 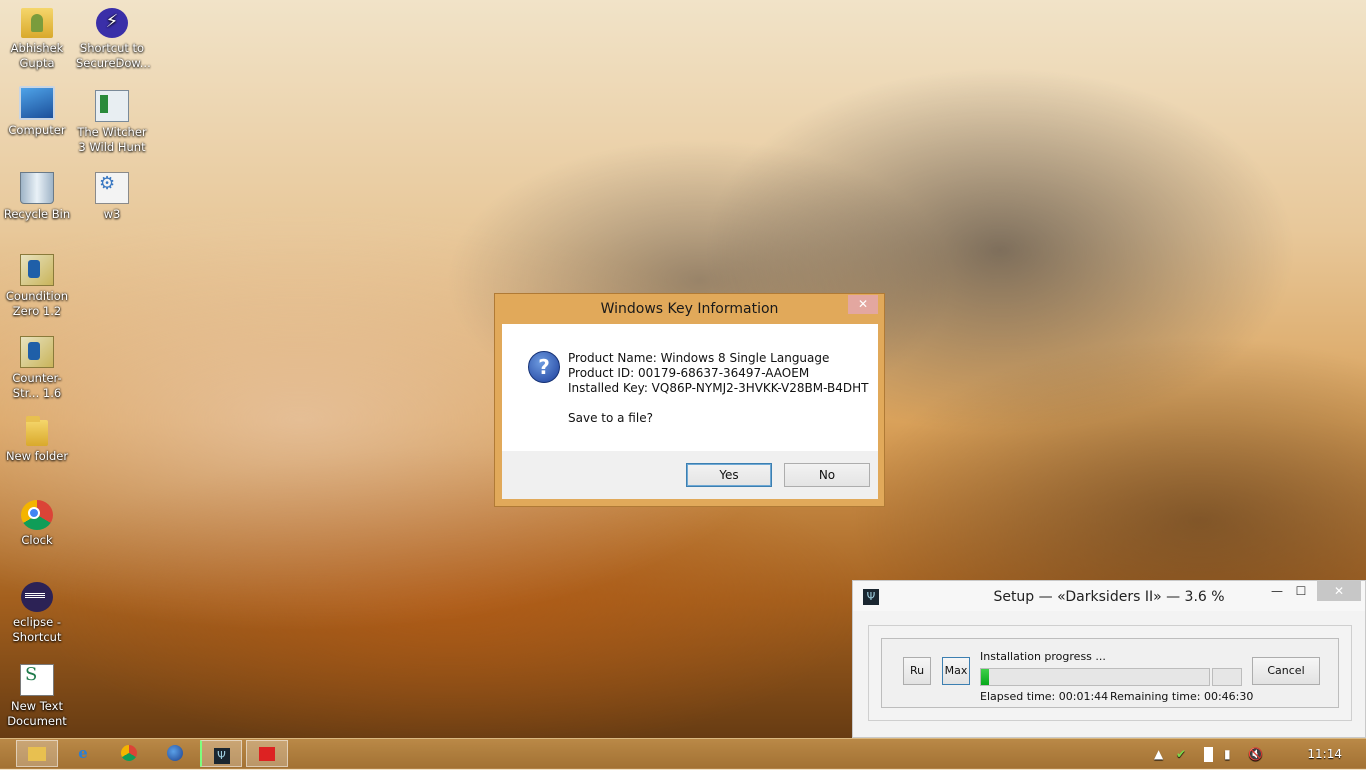 I want to click on desktop-icon-condition-zero: Coundition Zero 1.2, so click(x=37, y=286).